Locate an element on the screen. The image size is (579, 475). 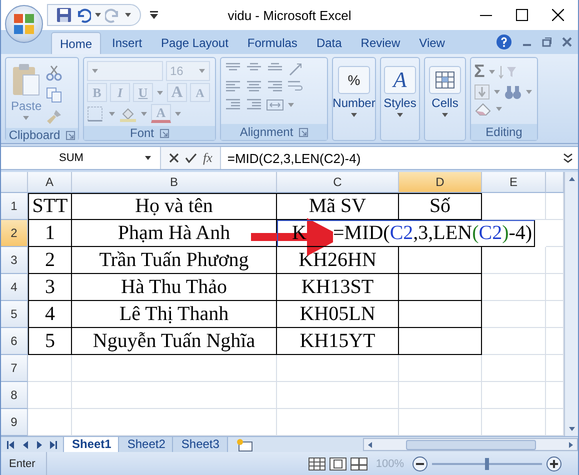
office-logo-icon is located at coordinates (24, 24).